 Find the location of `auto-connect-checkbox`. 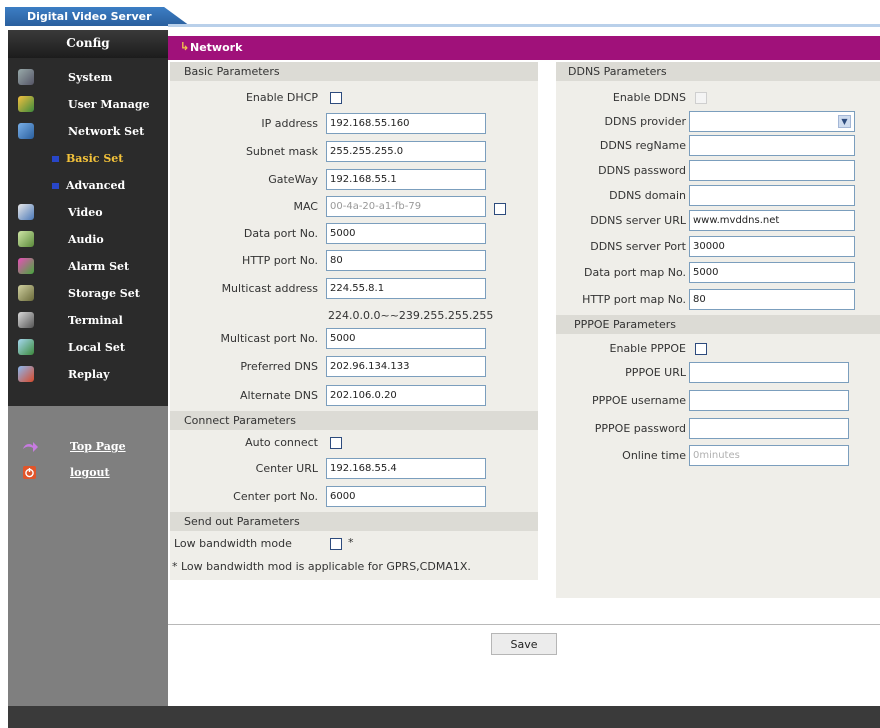

auto-connect-checkbox is located at coordinates (336, 443).